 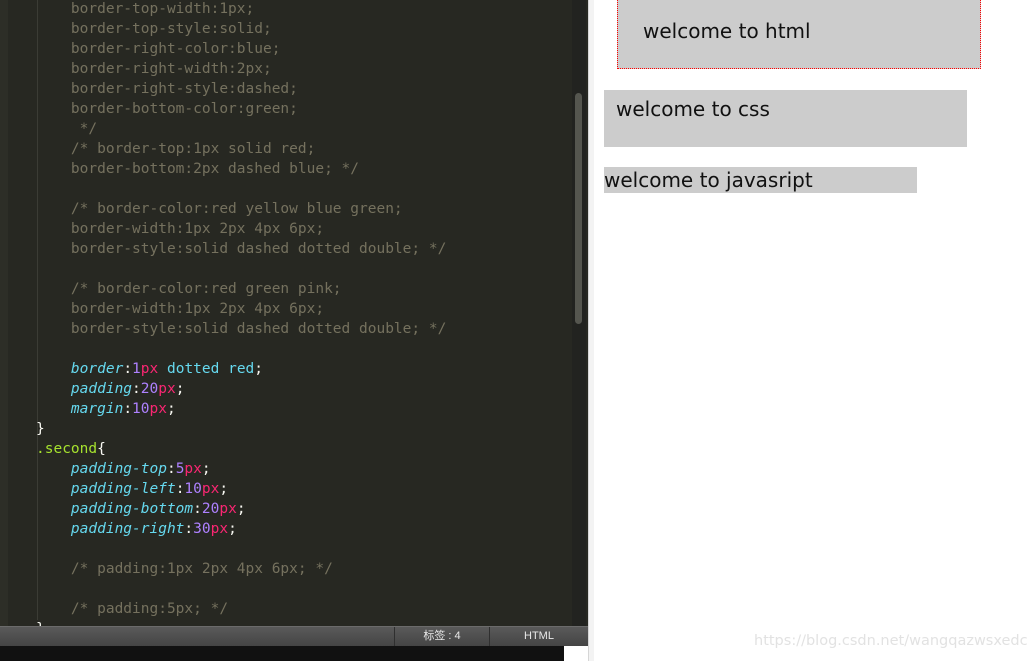 What do you see at coordinates (285, 289) in the screenshot?
I see `code-line: /* border-color:red green pink;` at bounding box center [285, 289].